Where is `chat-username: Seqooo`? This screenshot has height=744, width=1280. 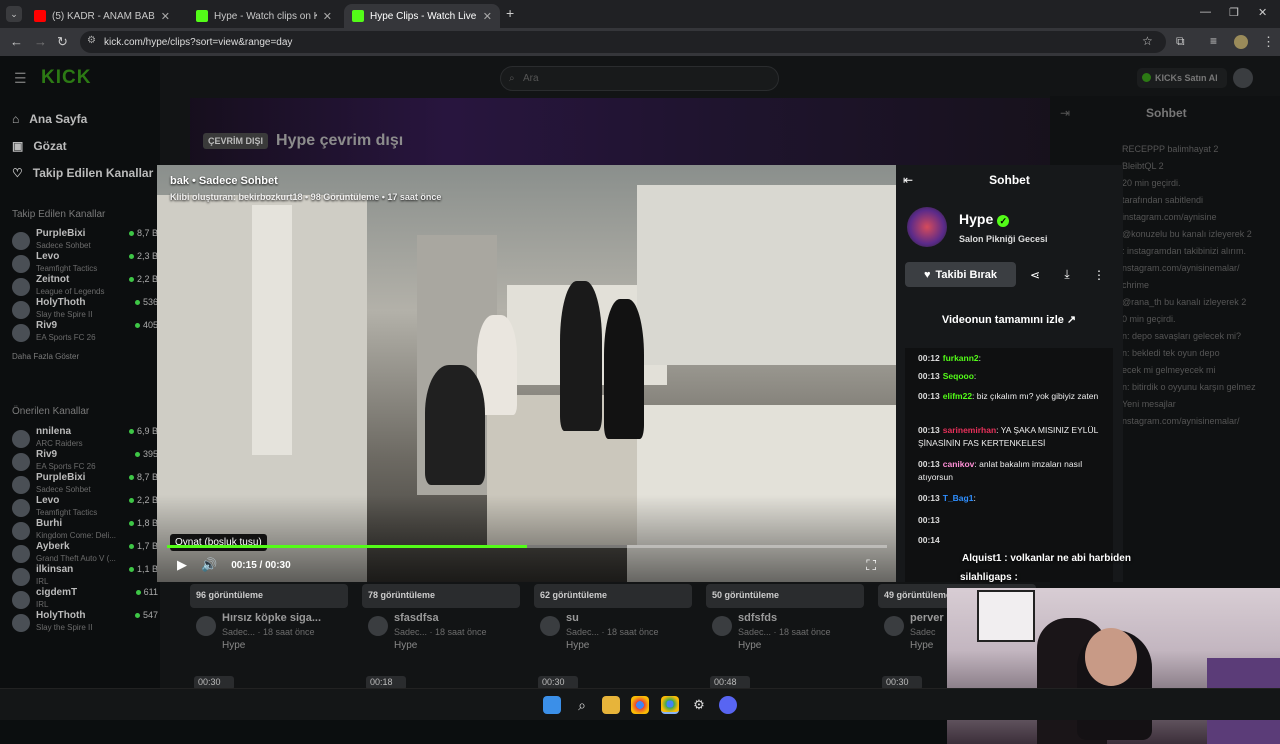 chat-username: Seqooo is located at coordinates (958, 376).